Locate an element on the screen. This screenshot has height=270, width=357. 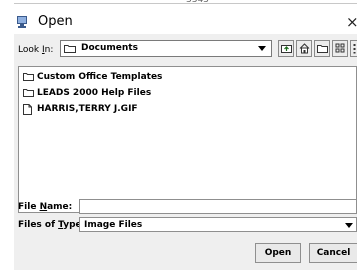
cancel-button: Cancel is located at coordinates (333, 253).